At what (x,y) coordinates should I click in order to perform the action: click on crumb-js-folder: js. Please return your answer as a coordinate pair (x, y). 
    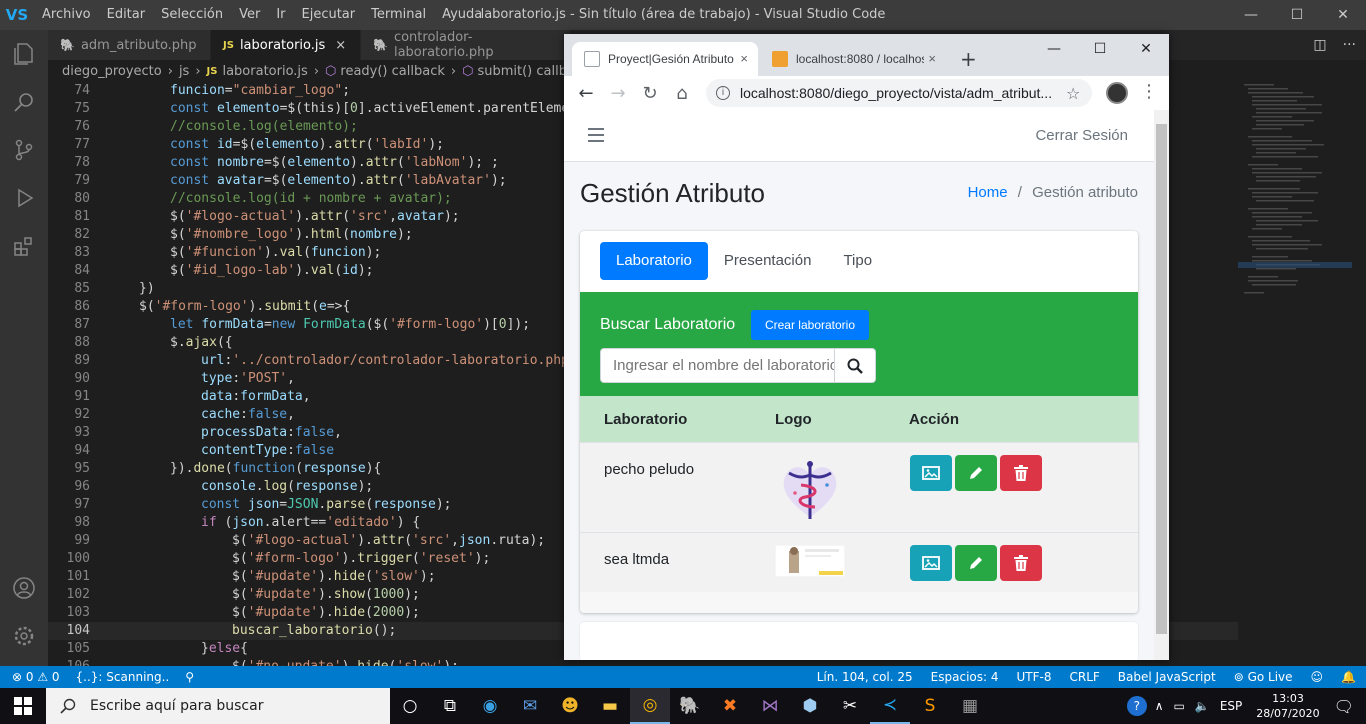
    Looking at the image, I should click on (184, 71).